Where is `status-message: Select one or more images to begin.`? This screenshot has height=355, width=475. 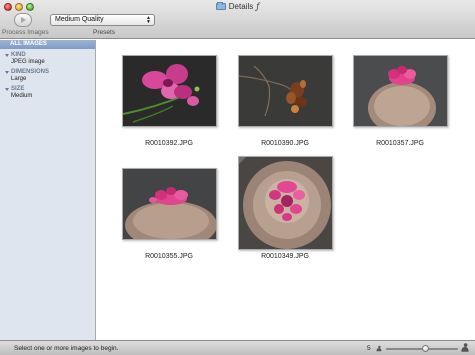 status-message: Select one or more images to begin. is located at coordinates (66, 348).